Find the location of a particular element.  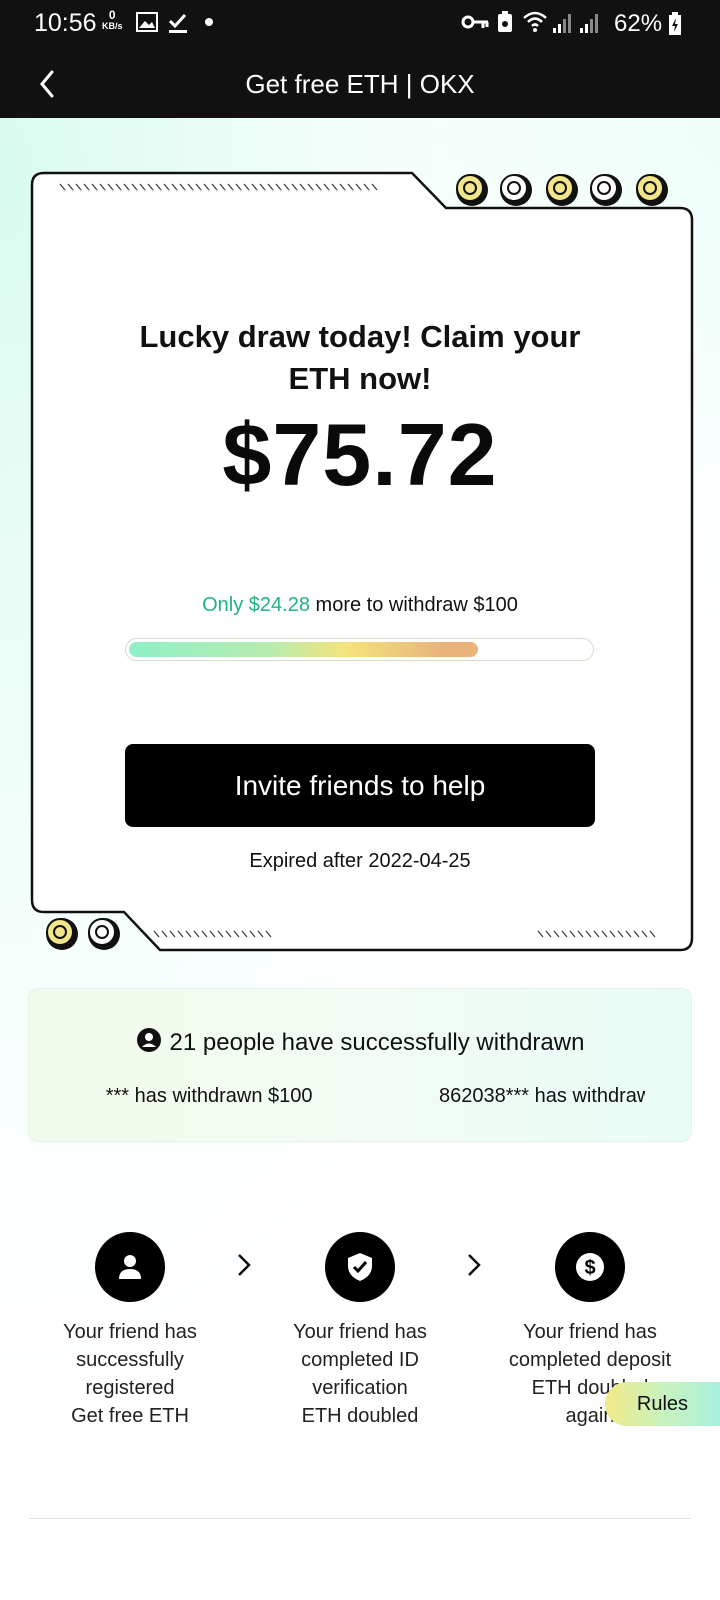

coin-icons-bottom is located at coordinates (83, 934).